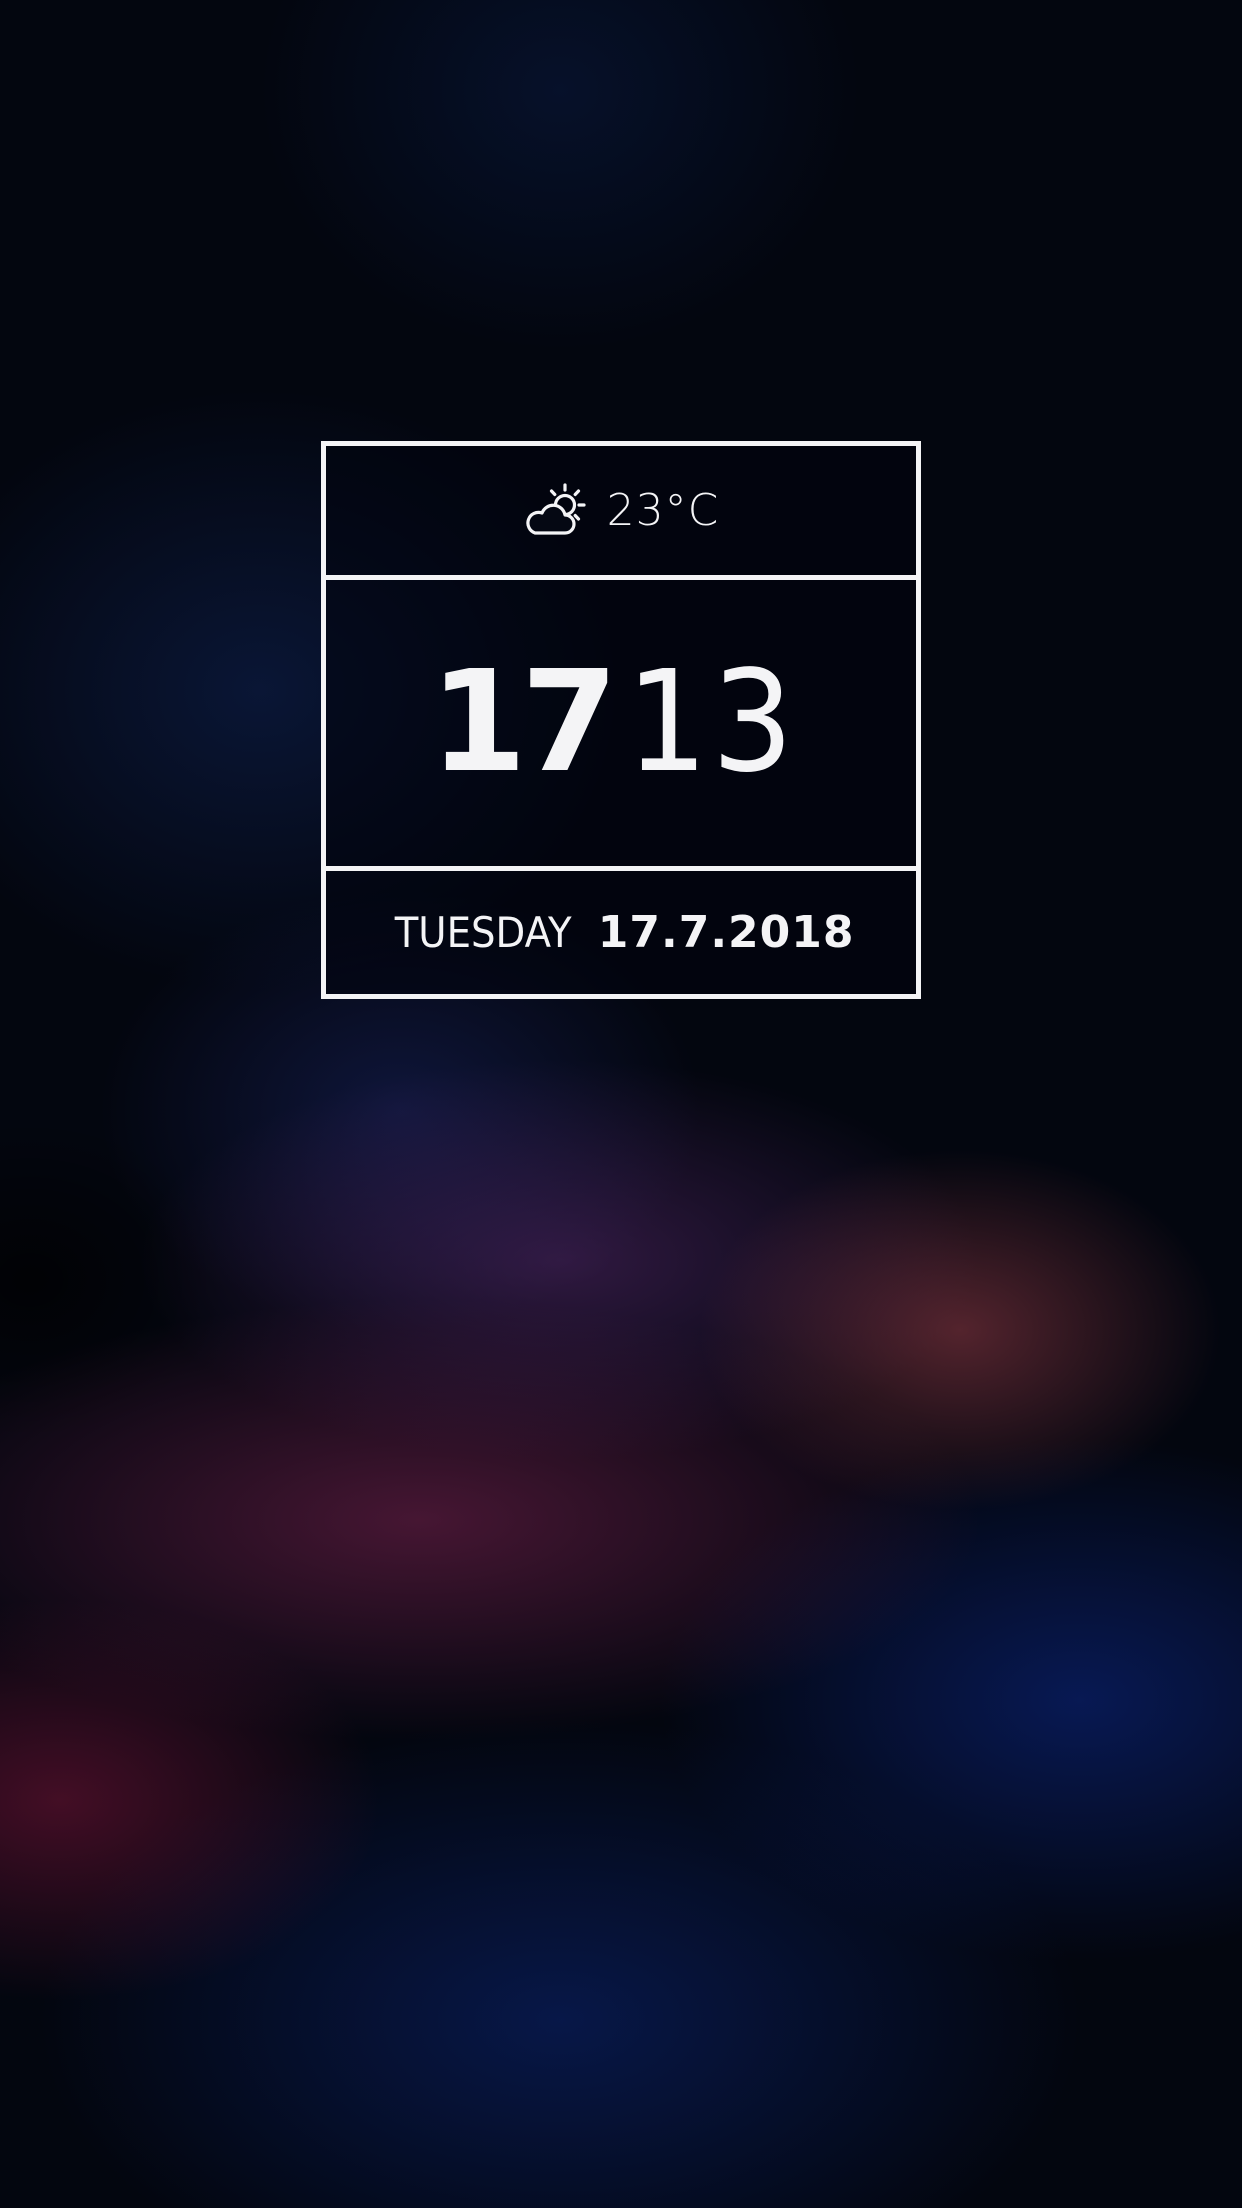  Describe the element at coordinates (524, 722) in the screenshot. I see `clock-hours: 17` at that location.